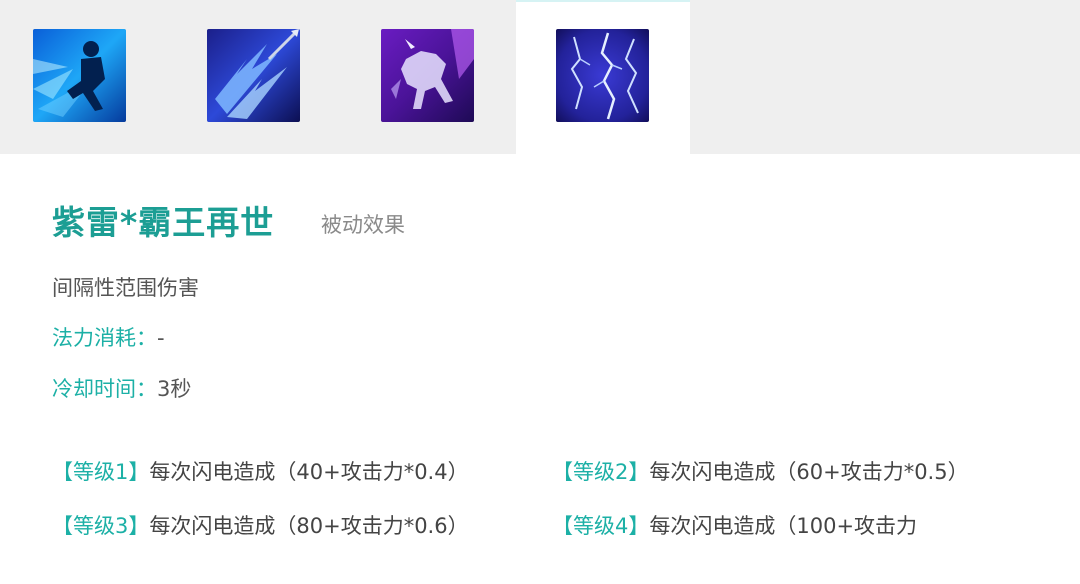 The image size is (1080, 584). What do you see at coordinates (363, 225) in the screenshot?
I see `skill-type-label: 被动效果` at bounding box center [363, 225].